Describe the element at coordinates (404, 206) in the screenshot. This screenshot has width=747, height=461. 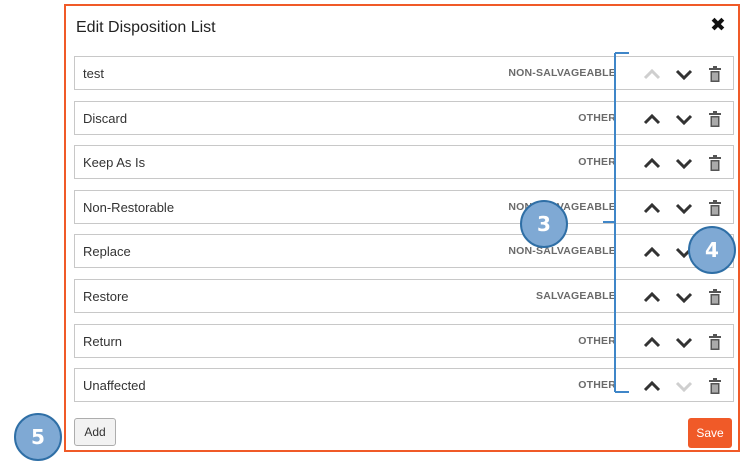
I see `list-item: Non-Restorable NON-SALVAGEABLE` at that location.